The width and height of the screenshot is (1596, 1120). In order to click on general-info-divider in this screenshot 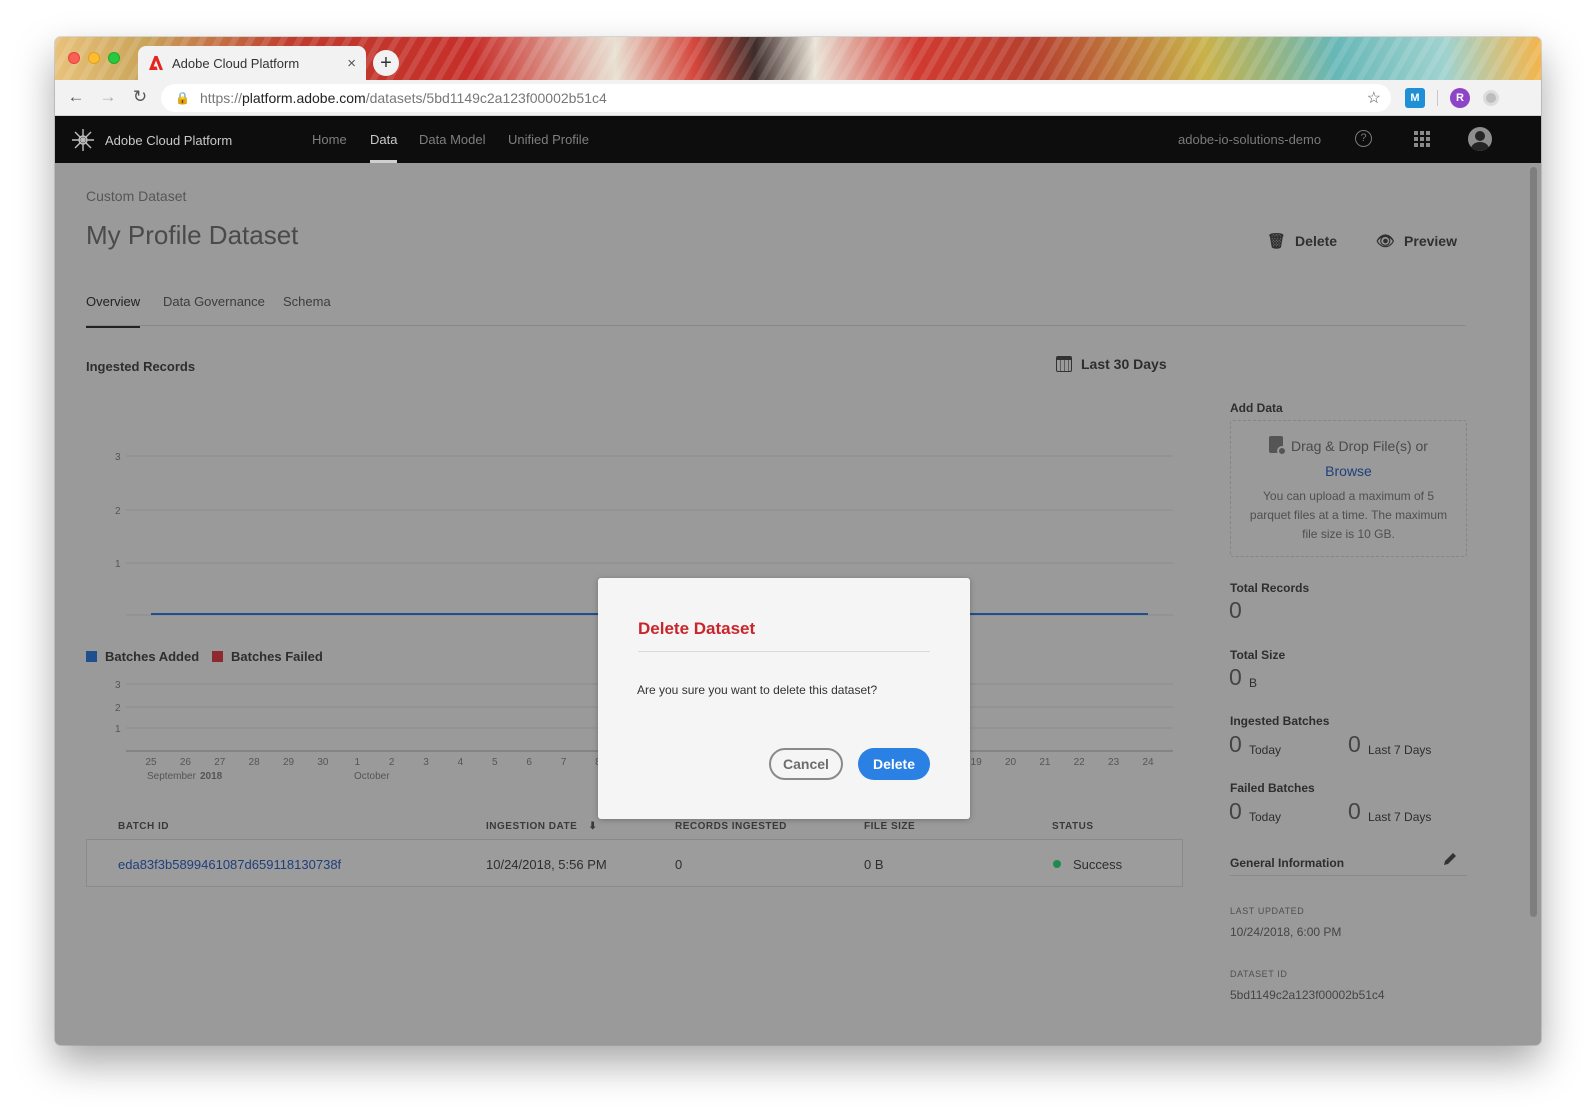, I will do `click(1348, 875)`.